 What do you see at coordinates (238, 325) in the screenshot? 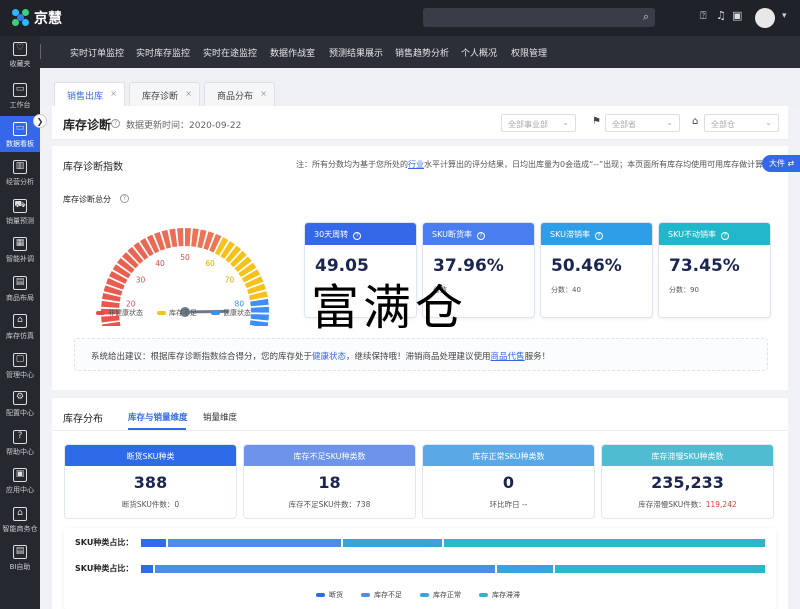
I see `gauge-tick-label: 90` at bounding box center [238, 325].